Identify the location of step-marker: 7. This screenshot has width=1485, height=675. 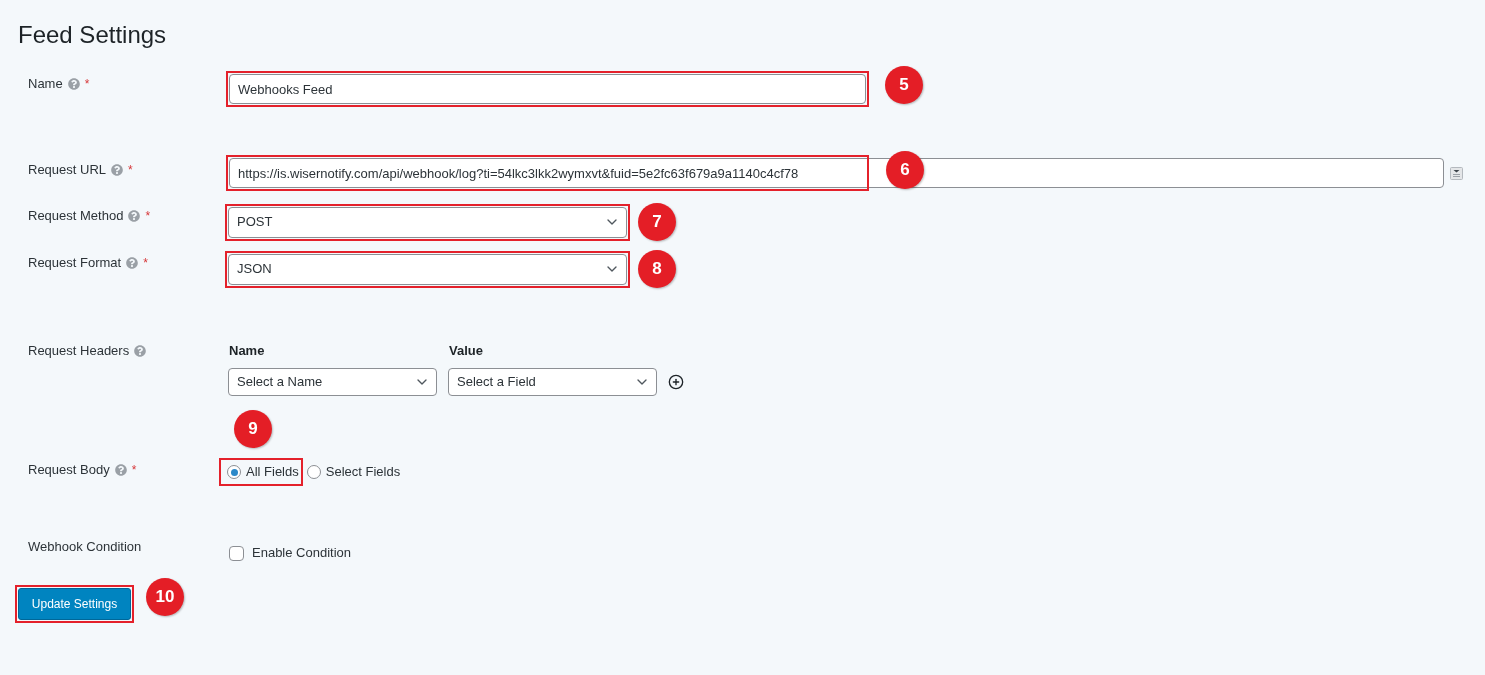
(657, 222).